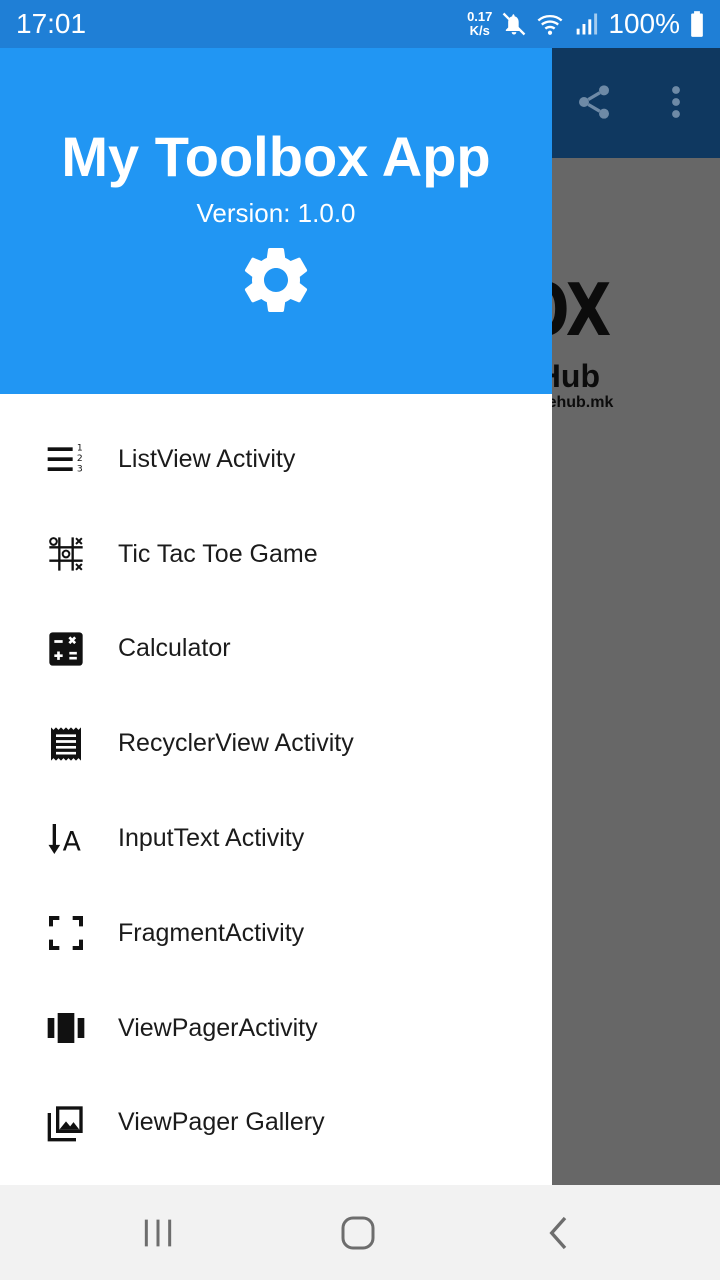 Image resolution: width=720 pixels, height=1280 pixels. What do you see at coordinates (66, 933) in the screenshot?
I see `crop-free-icon` at bounding box center [66, 933].